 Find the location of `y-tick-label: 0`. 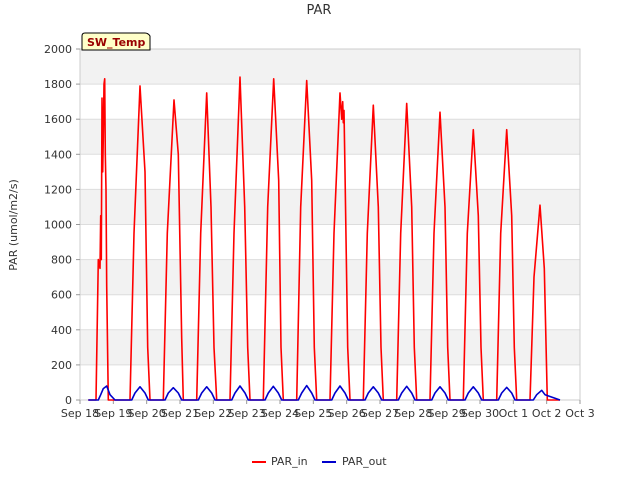

y-tick-label: 0 is located at coordinates (68, 400).